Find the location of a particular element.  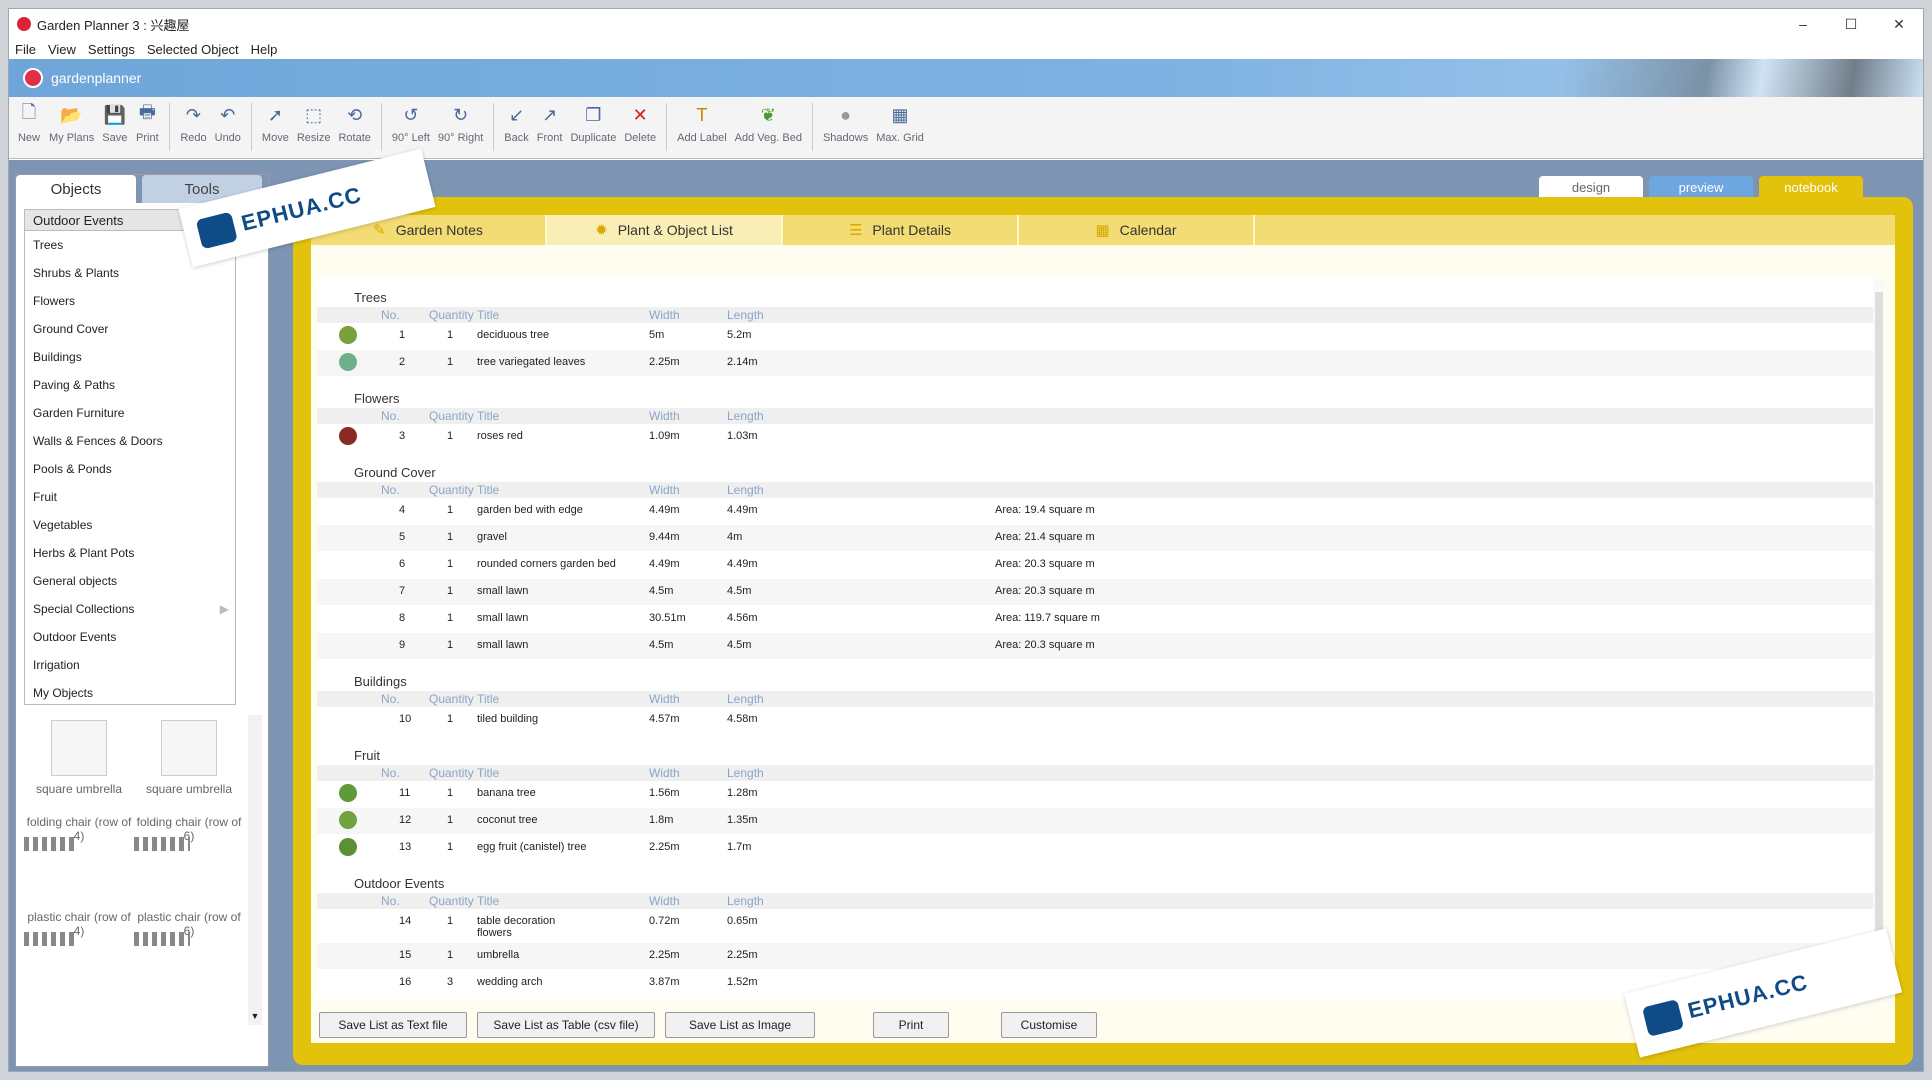

tab-preview: preview is located at coordinates (1701, 187).